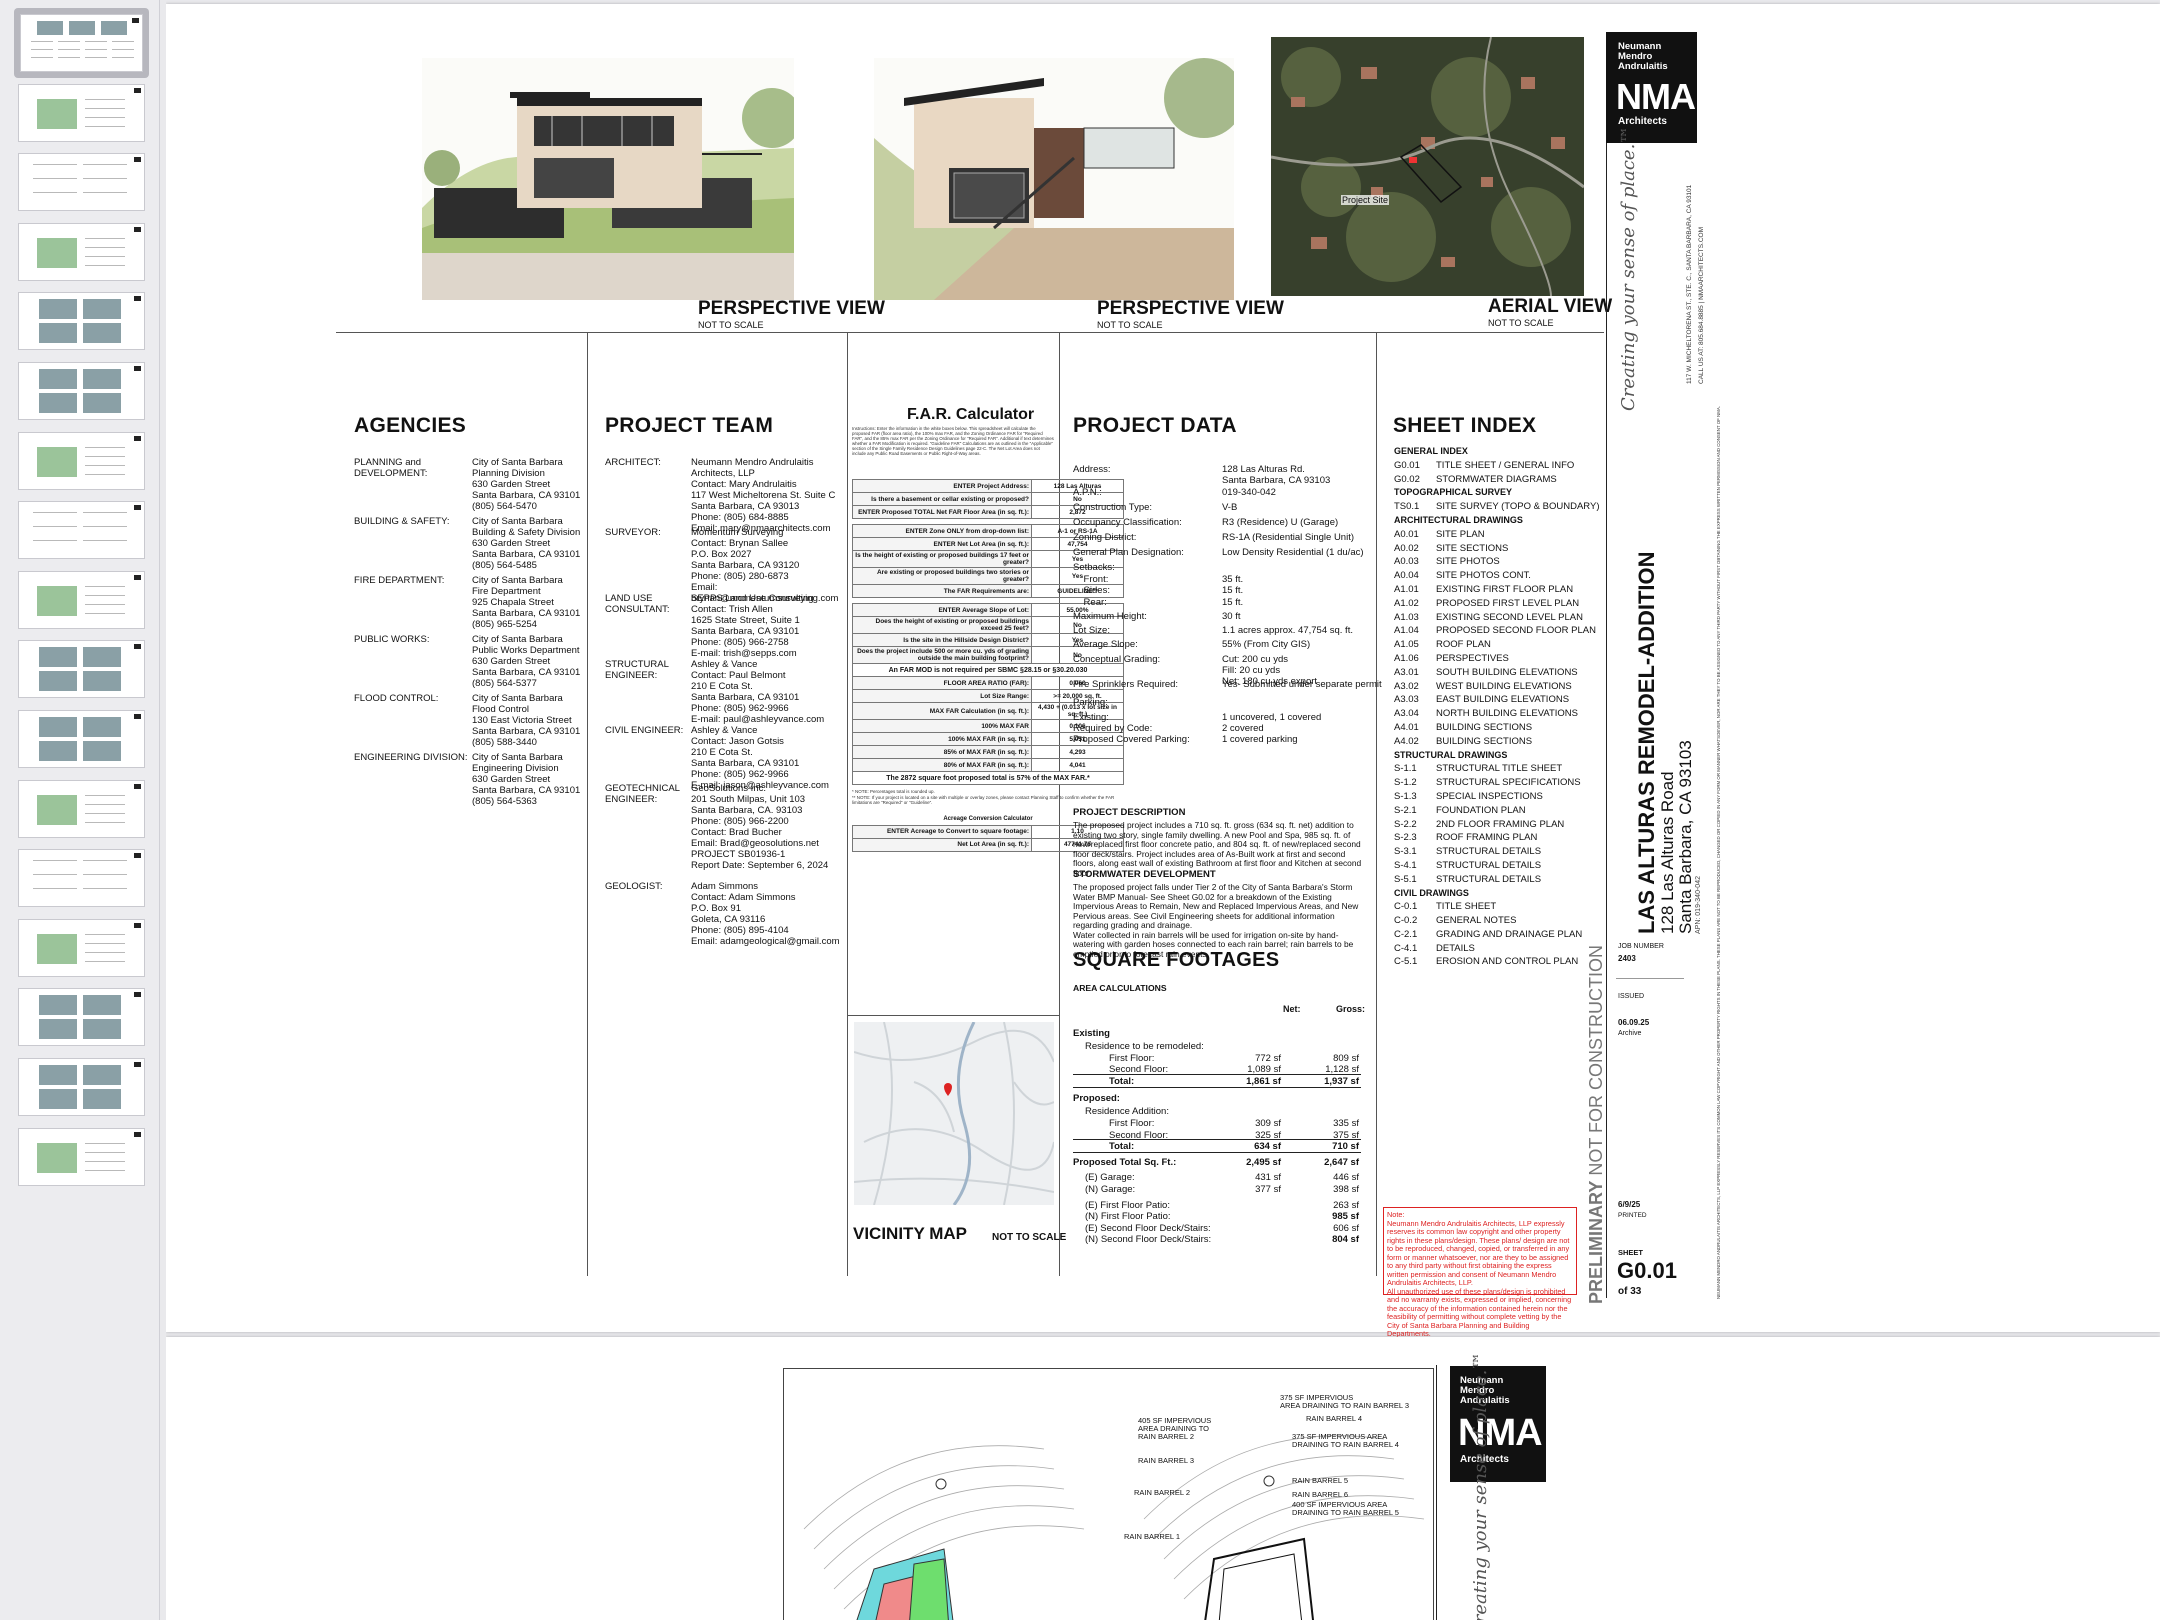  What do you see at coordinates (1090, 702) in the screenshot?
I see `project-data-label: Parking:` at bounding box center [1090, 702].